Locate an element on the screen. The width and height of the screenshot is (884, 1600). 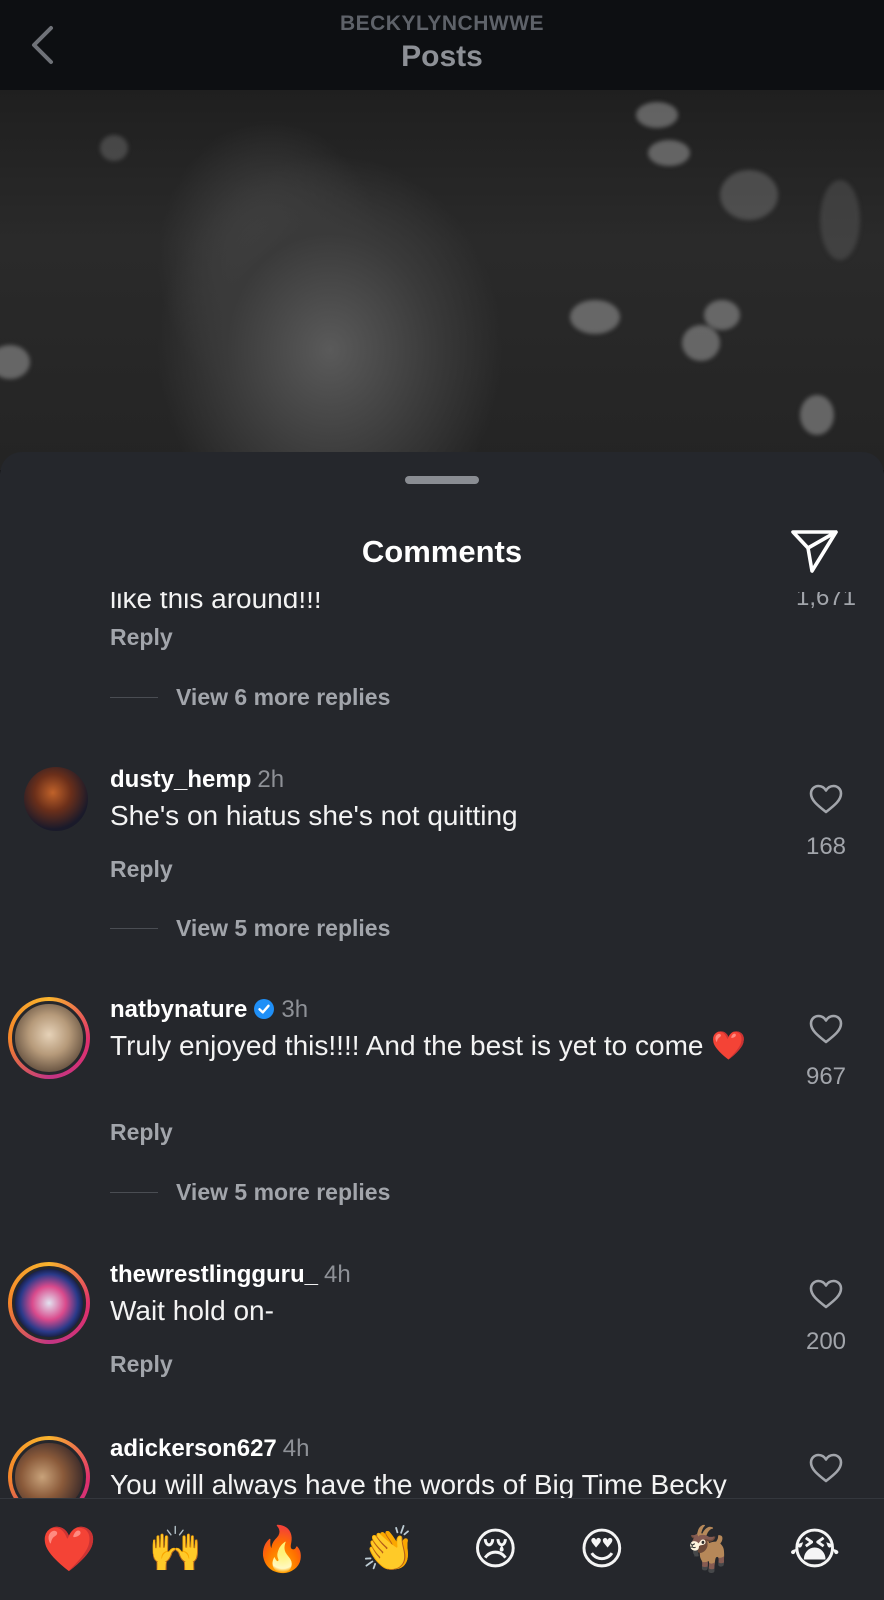
verified-badge-icon is located at coordinates (264, 1009).